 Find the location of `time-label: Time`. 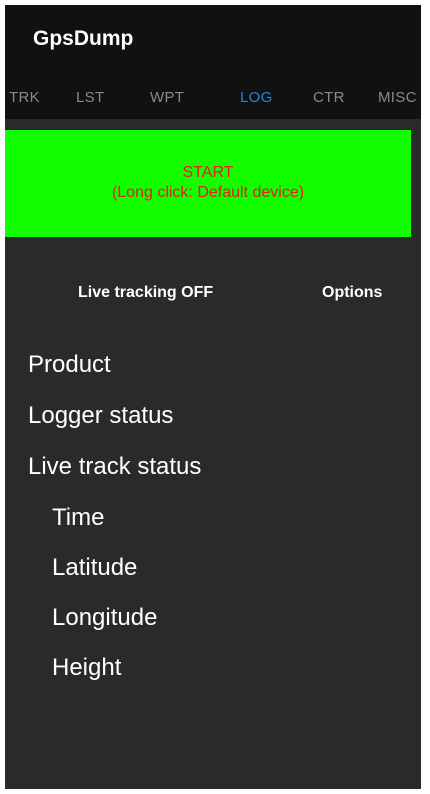

time-label: Time is located at coordinates (78, 517).